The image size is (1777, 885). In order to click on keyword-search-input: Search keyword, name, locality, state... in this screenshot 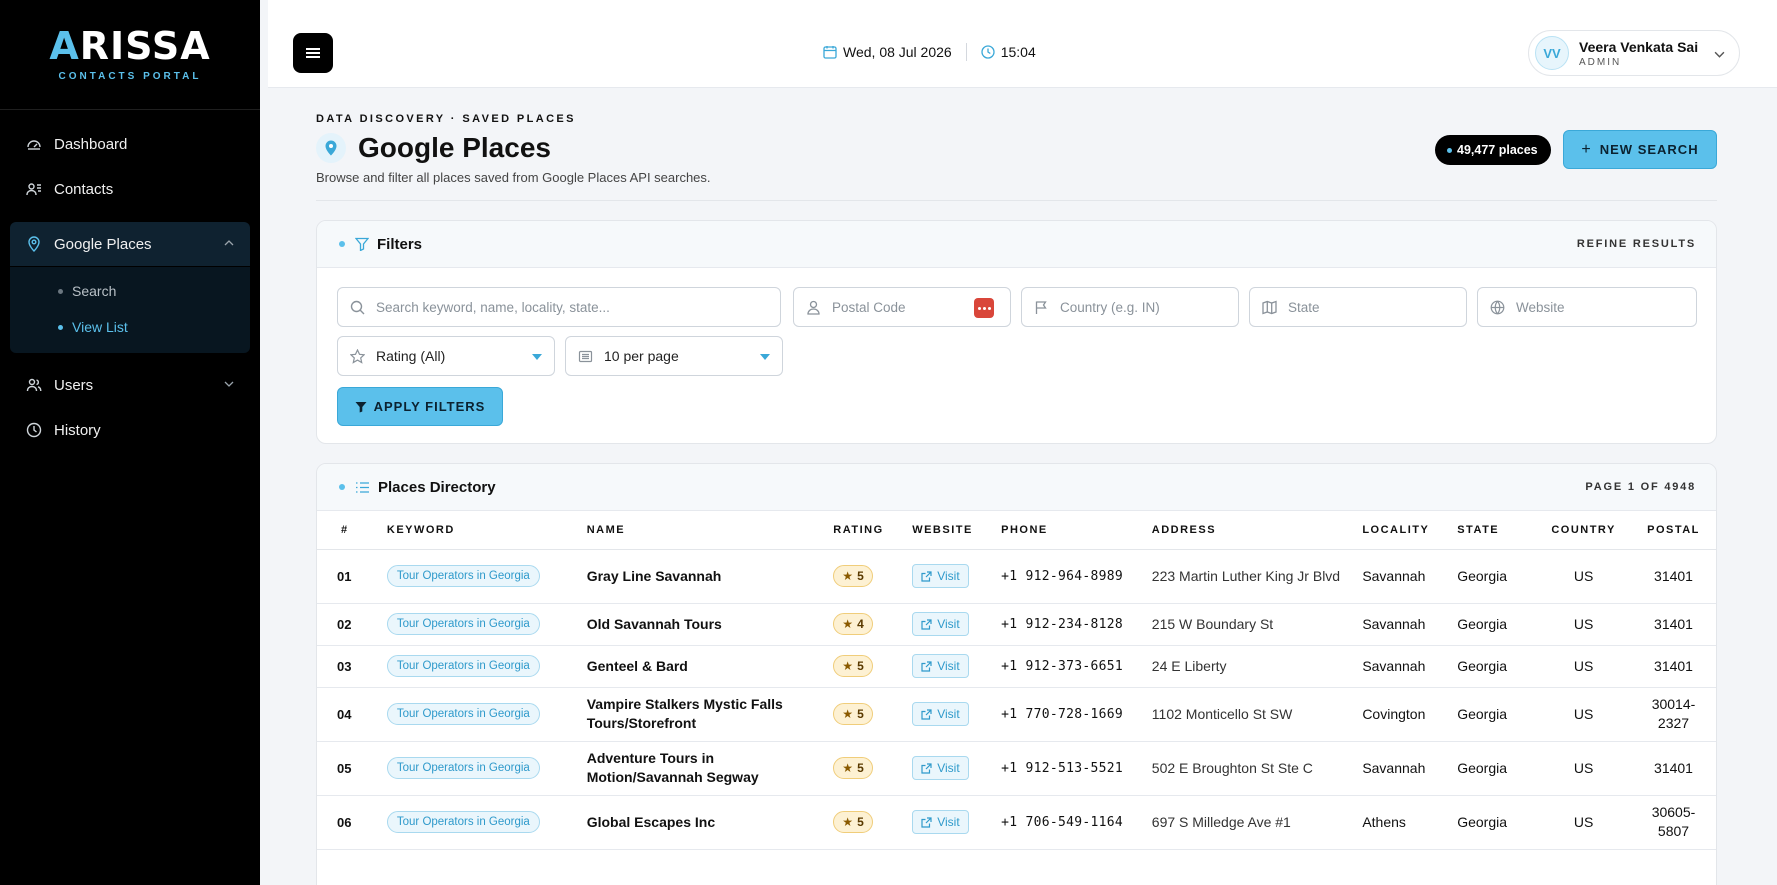, I will do `click(559, 307)`.